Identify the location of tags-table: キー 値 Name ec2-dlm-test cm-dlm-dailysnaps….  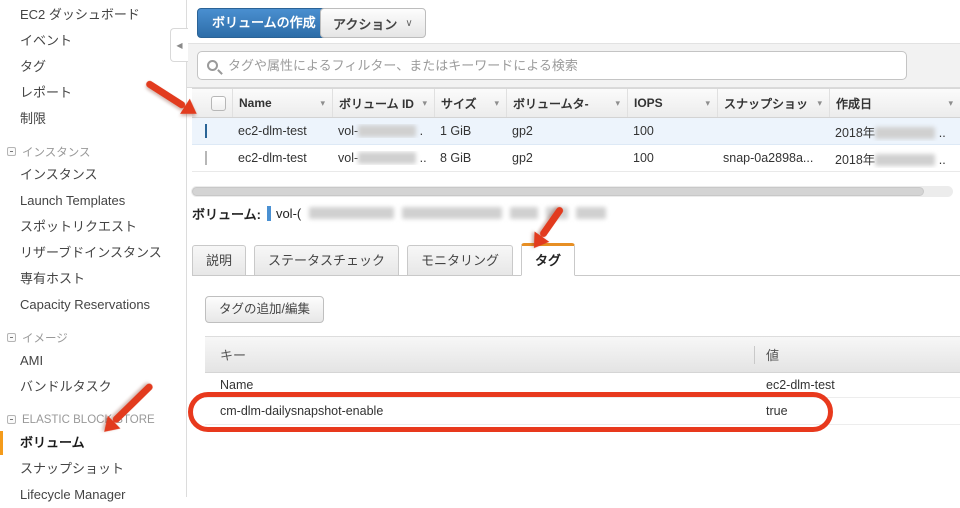
(582, 380).